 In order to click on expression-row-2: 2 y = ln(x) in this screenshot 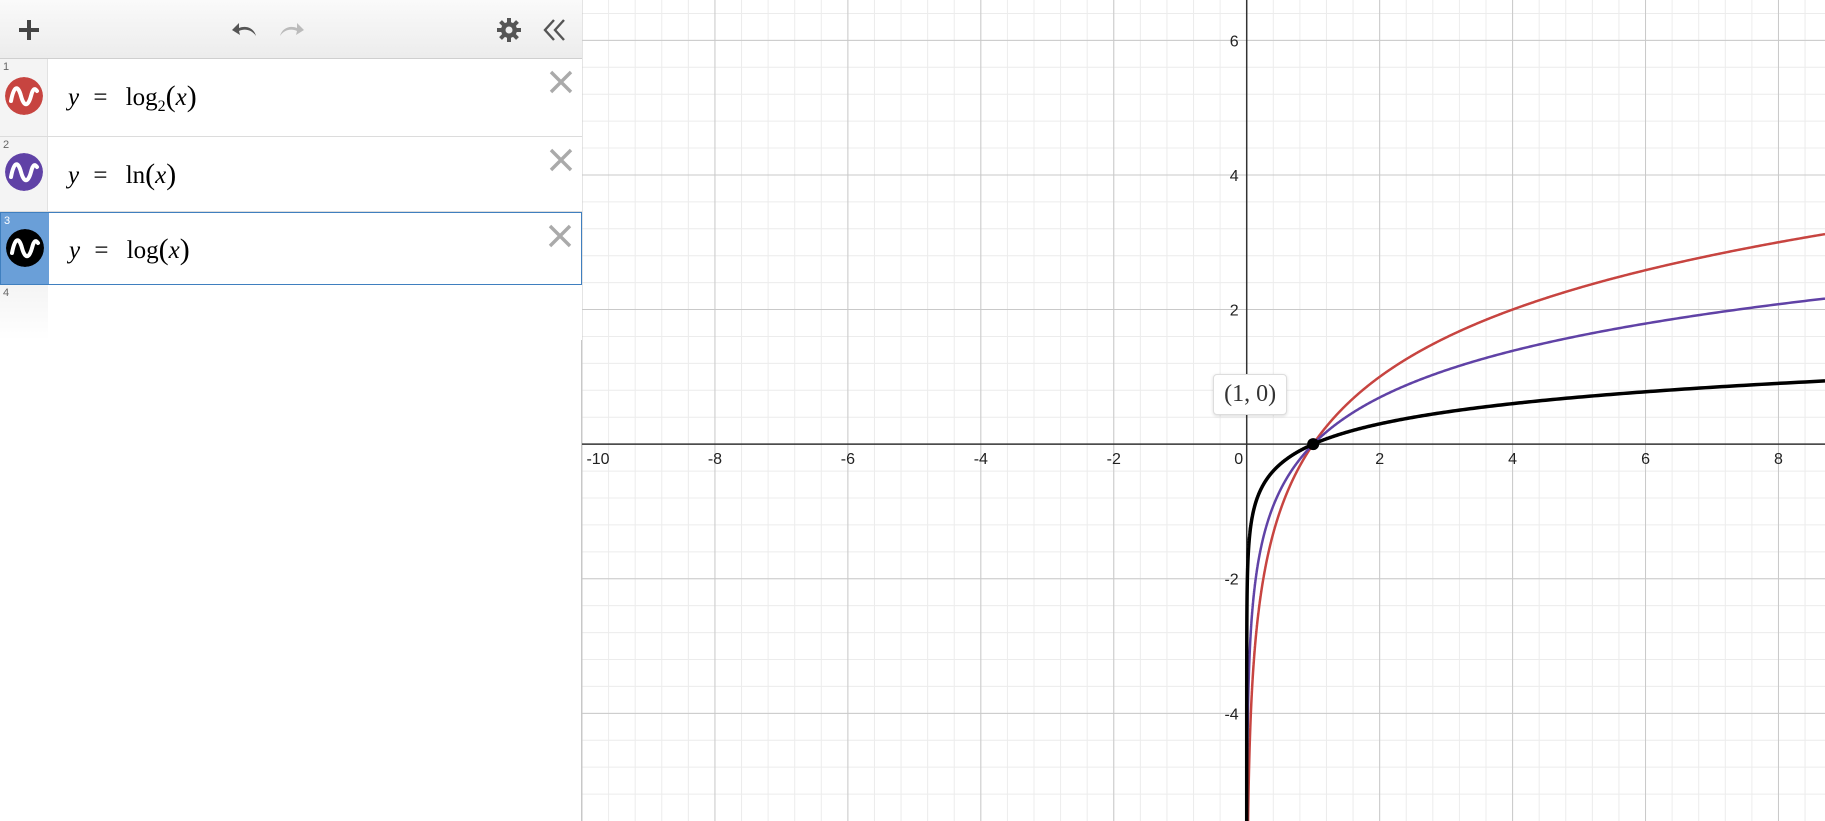, I will do `click(291, 174)`.